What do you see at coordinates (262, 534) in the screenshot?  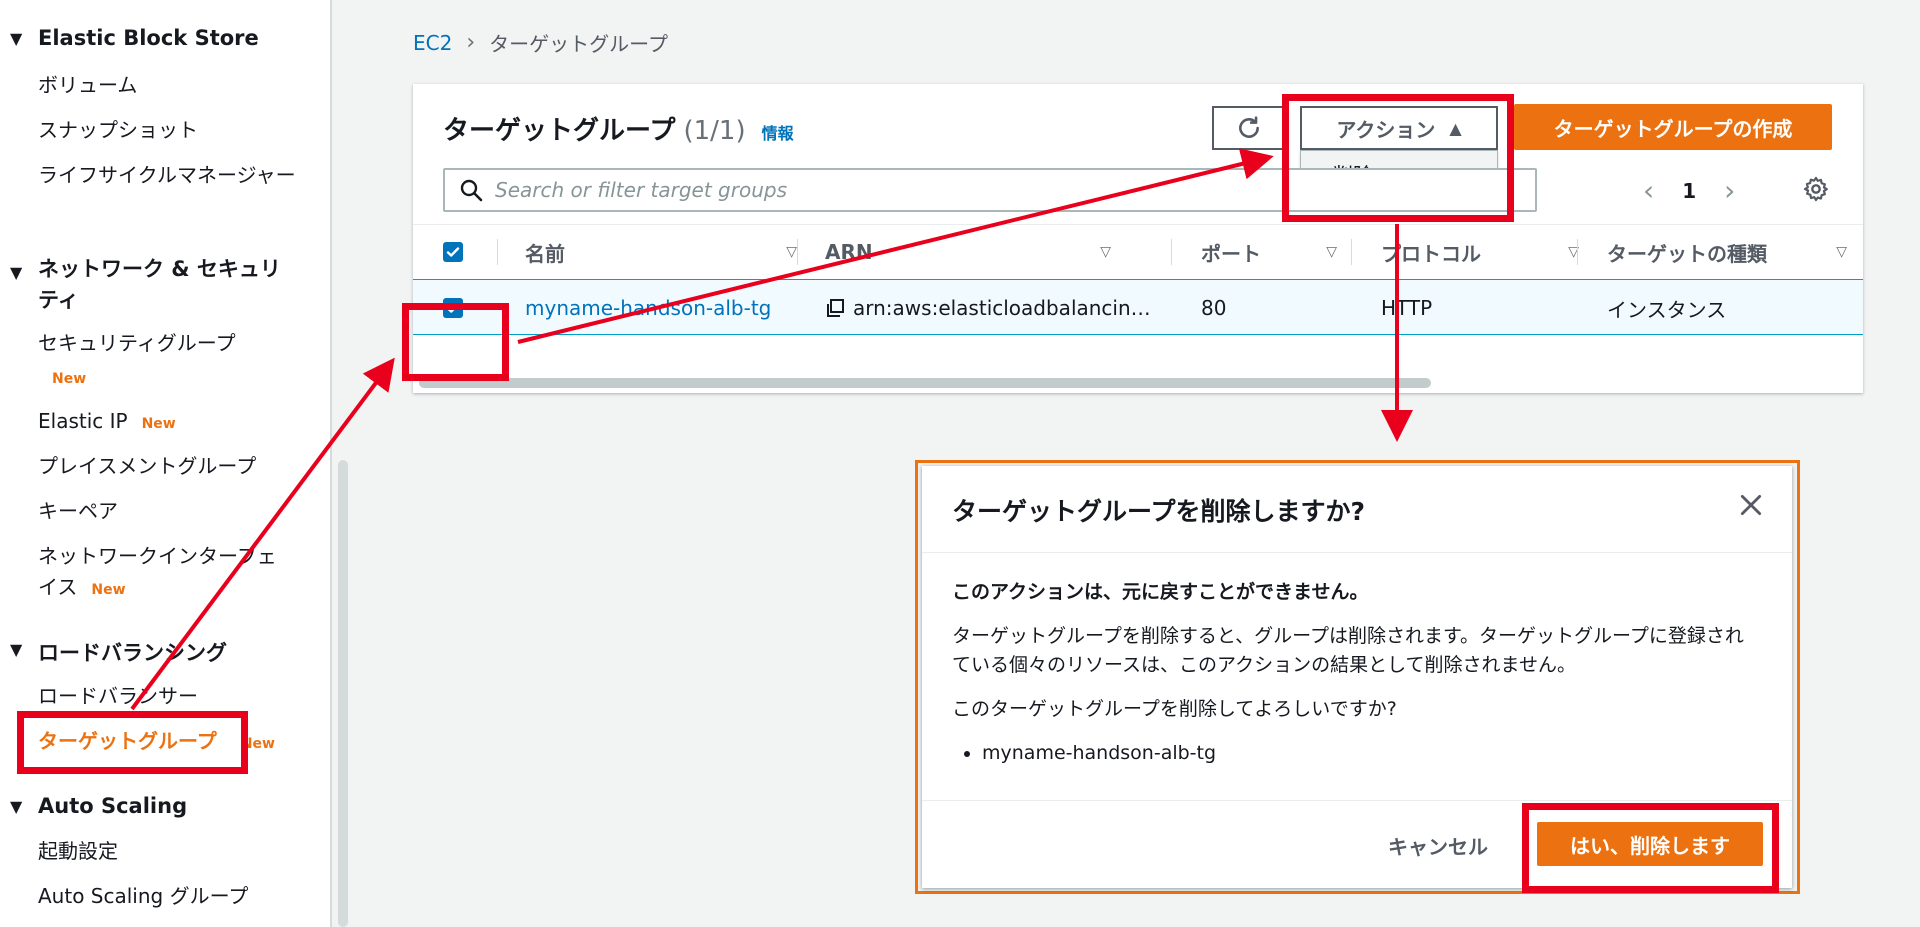 I see `arrow-sidebar-to-checkbox` at bounding box center [262, 534].